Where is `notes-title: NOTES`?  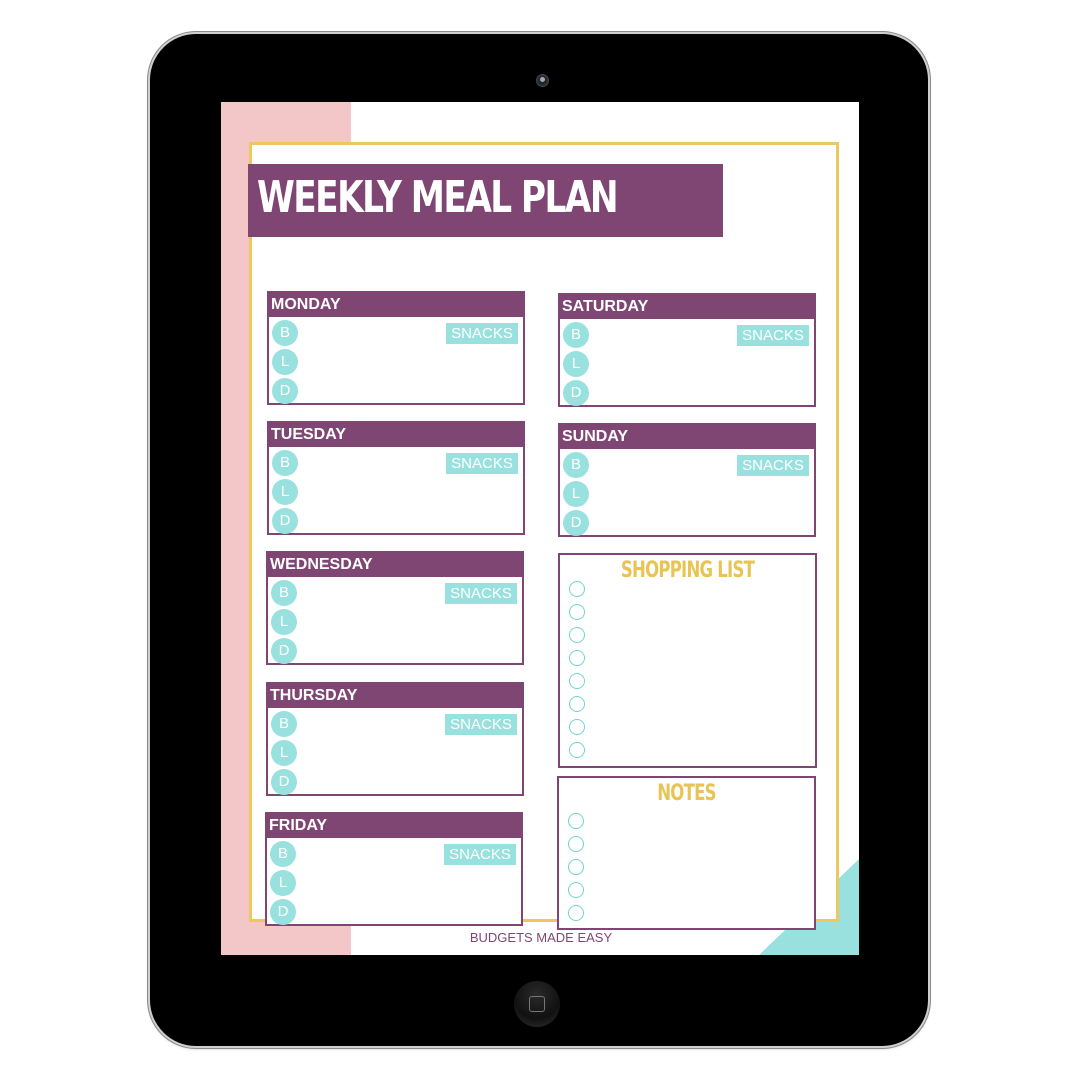
notes-title: NOTES is located at coordinates (686, 793).